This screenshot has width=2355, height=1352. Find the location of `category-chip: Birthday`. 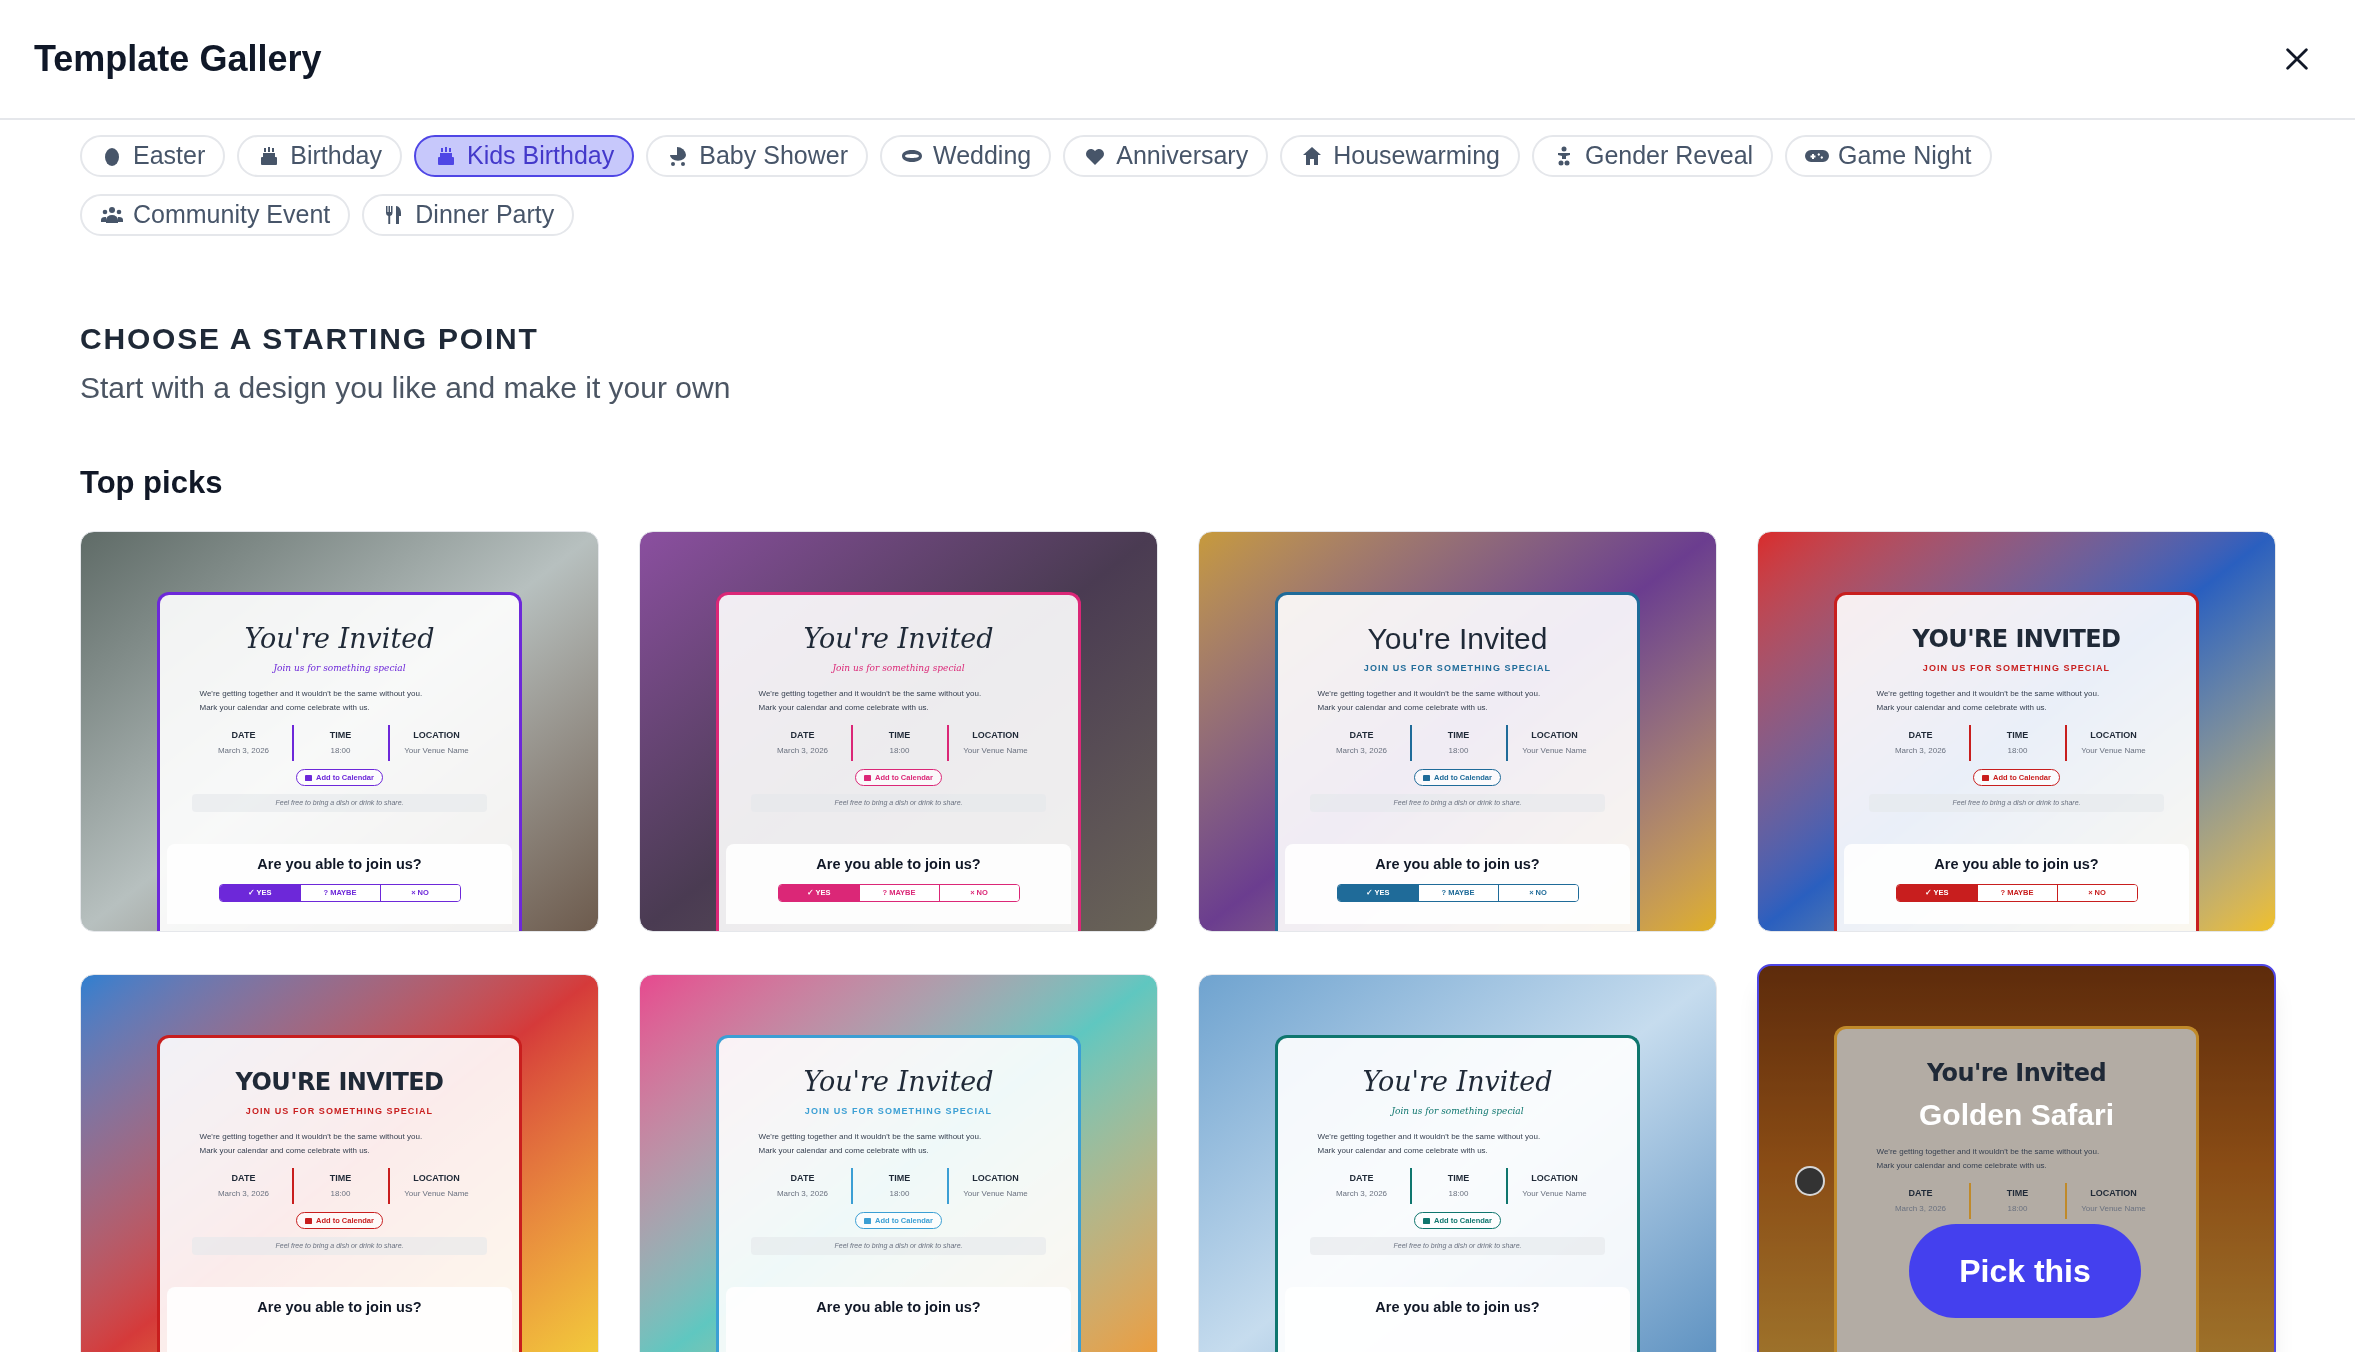

category-chip: Birthday is located at coordinates (319, 156).